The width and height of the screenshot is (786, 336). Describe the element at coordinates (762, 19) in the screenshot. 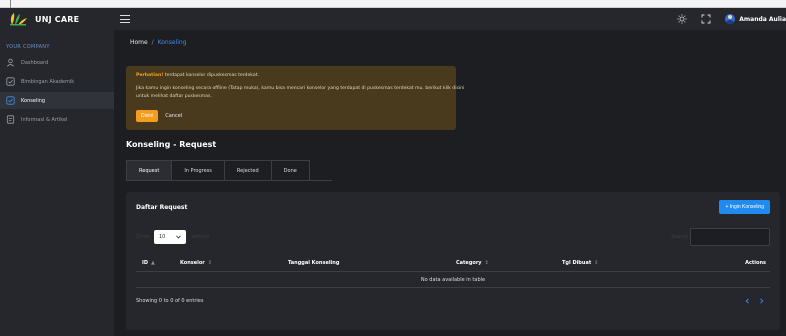

I see `user-name: Amanda Aulia` at that location.